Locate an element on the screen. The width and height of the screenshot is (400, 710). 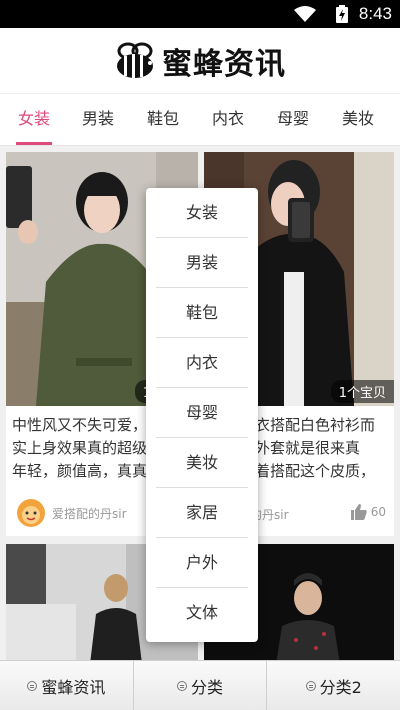
like-count: 60 is located at coordinates (378, 512).